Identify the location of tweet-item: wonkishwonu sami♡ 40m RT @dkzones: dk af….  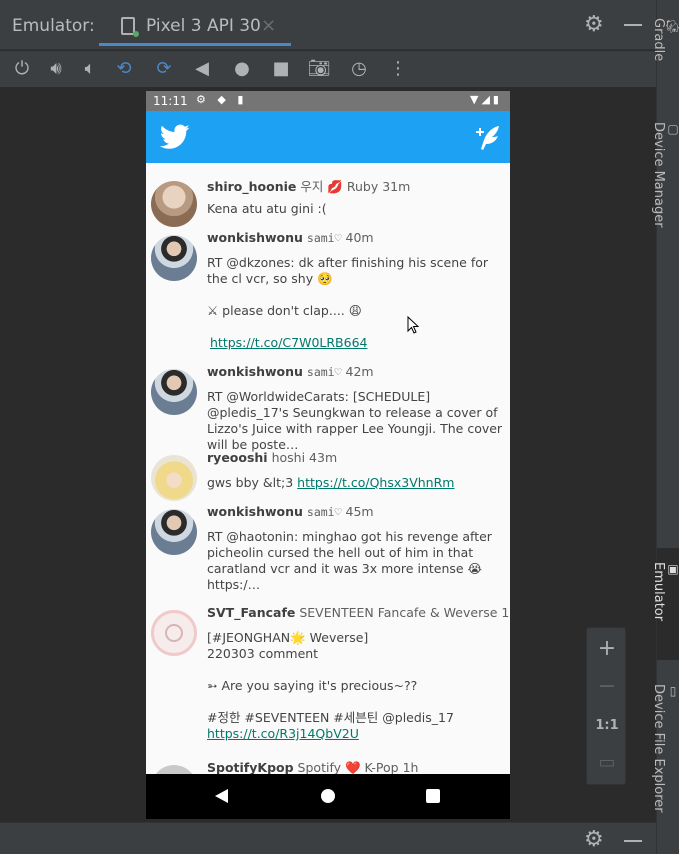
(328, 295).